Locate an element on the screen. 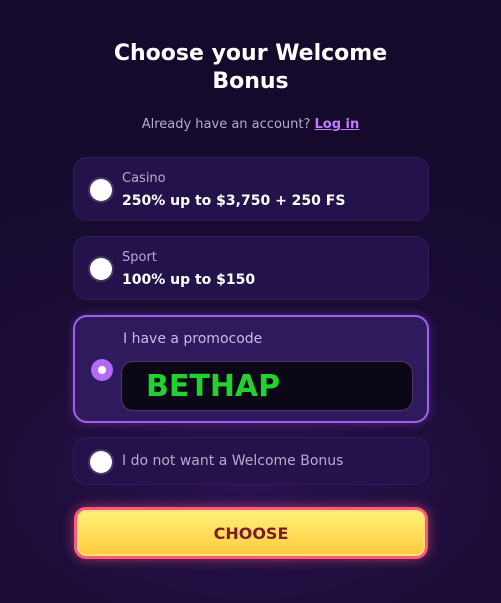 Image resolution: width=501 pixels, height=603 pixels. title-line-1: Choose your Welcome is located at coordinates (250, 53).